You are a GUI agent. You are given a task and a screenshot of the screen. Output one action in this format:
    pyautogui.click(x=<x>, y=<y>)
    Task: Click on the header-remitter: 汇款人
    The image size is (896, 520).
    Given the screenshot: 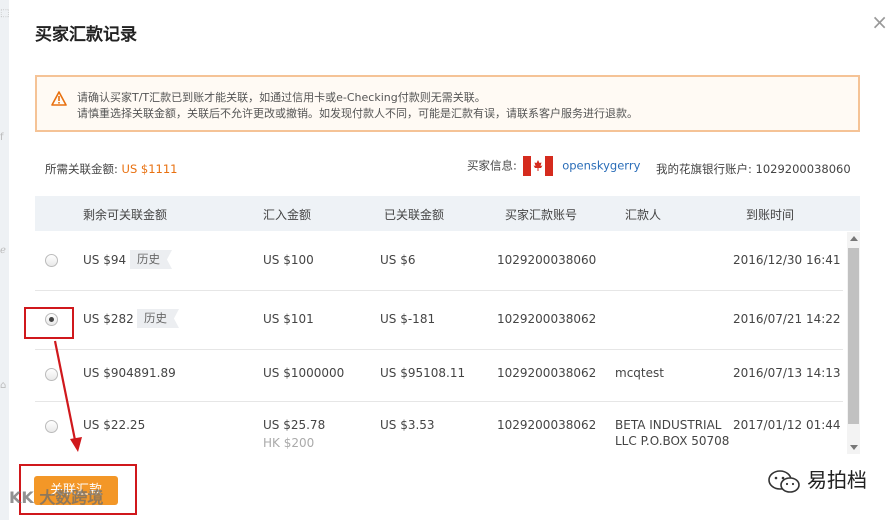 What is the action you would take?
    pyautogui.click(x=643, y=215)
    